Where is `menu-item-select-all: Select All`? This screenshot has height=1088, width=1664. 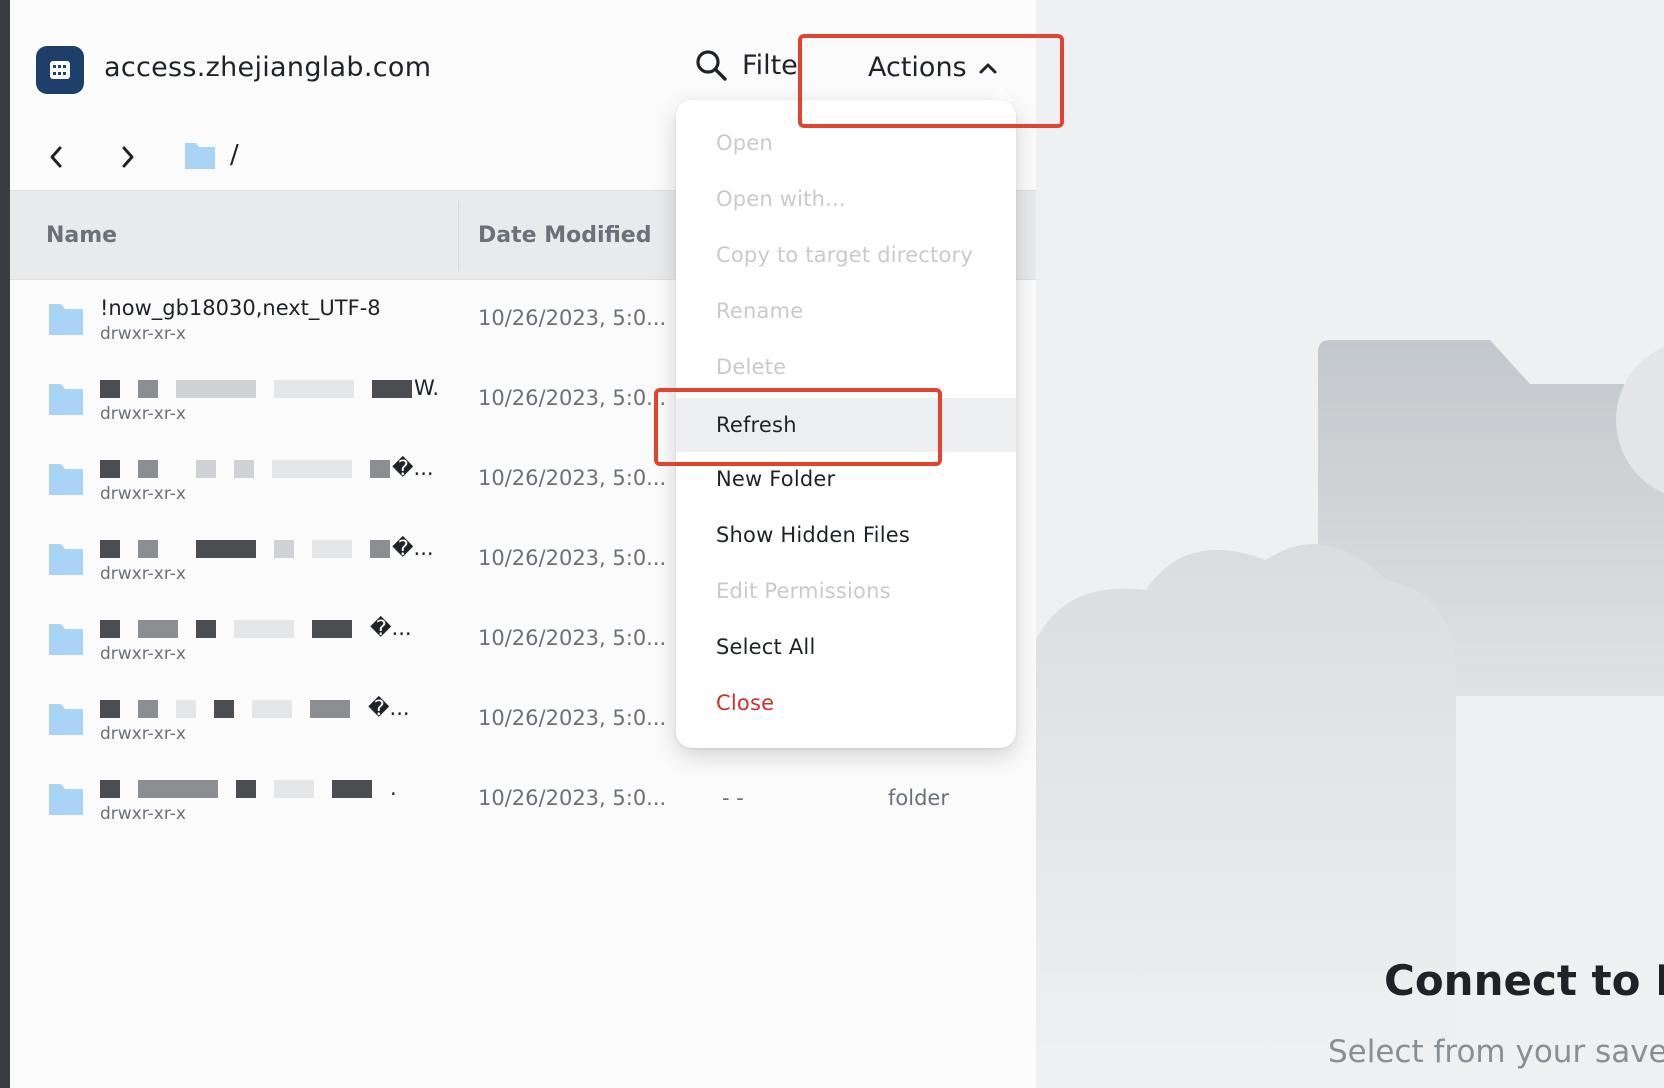
menu-item-select-all: Select All is located at coordinates (846, 647).